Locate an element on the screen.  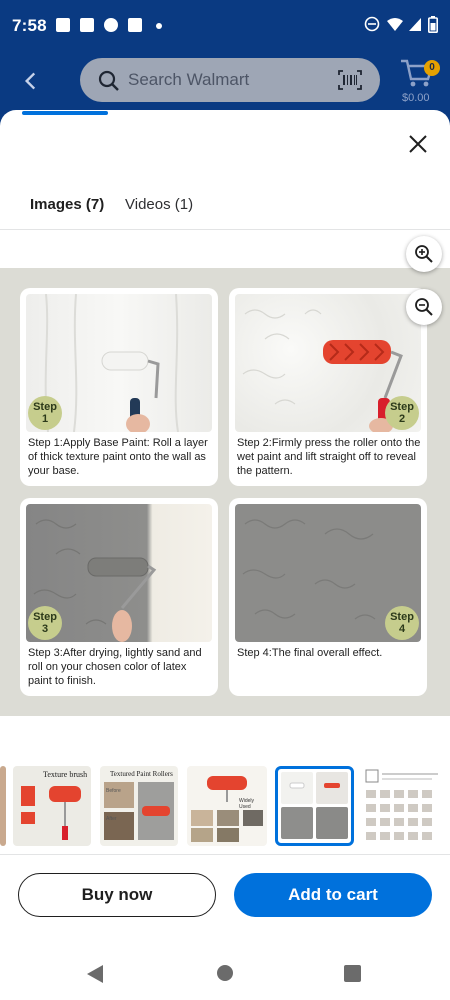
step-badge: Step 3 is located at coordinates (45, 623).